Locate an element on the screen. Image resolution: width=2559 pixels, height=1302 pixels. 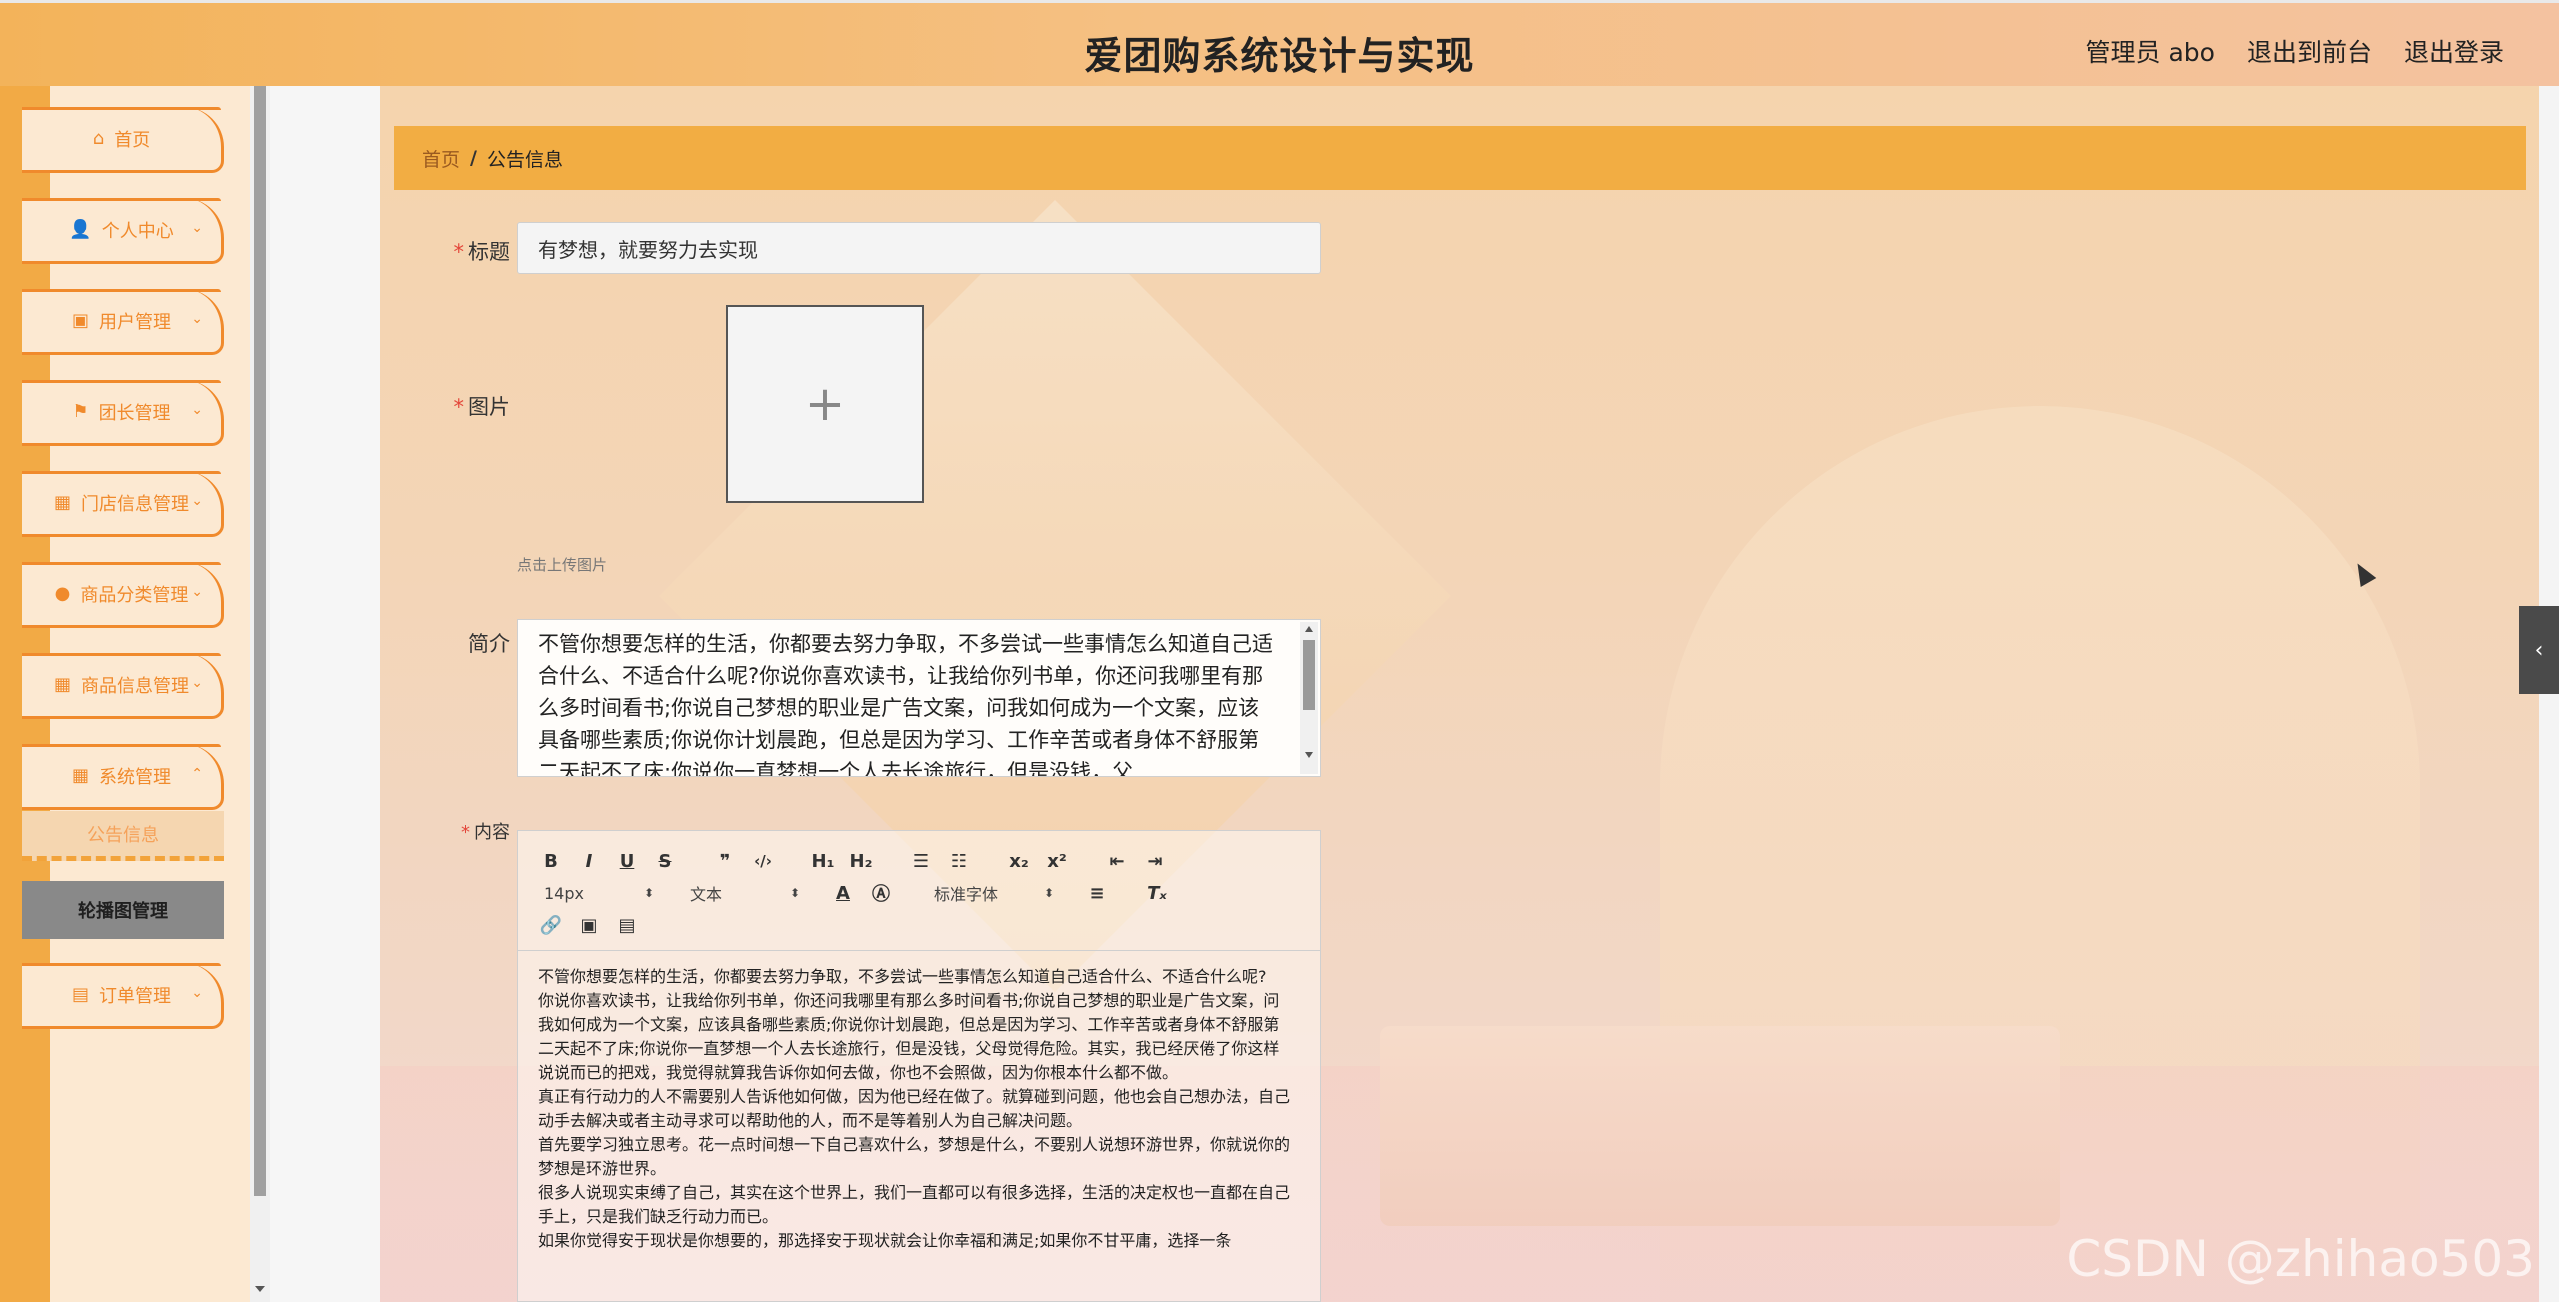
sidebar-item-personal-center: 👤 个人中心 ⌄ is located at coordinates (123, 231).